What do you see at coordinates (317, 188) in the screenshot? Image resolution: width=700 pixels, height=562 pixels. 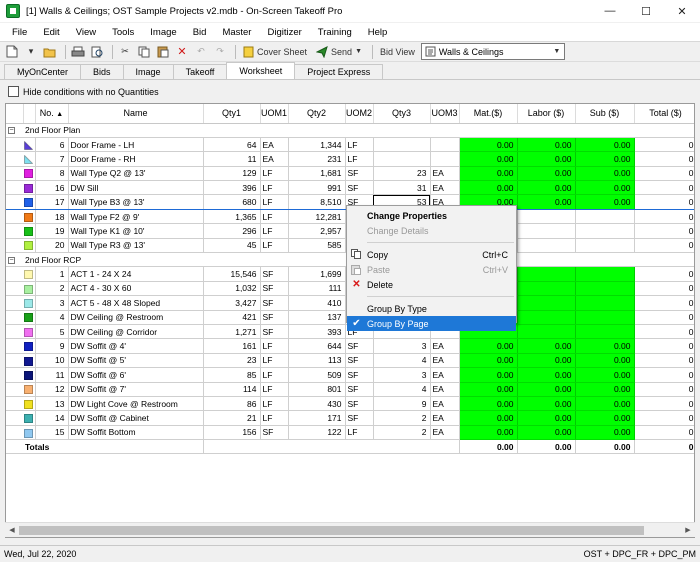 I see `cell-qty2: 991` at bounding box center [317, 188].